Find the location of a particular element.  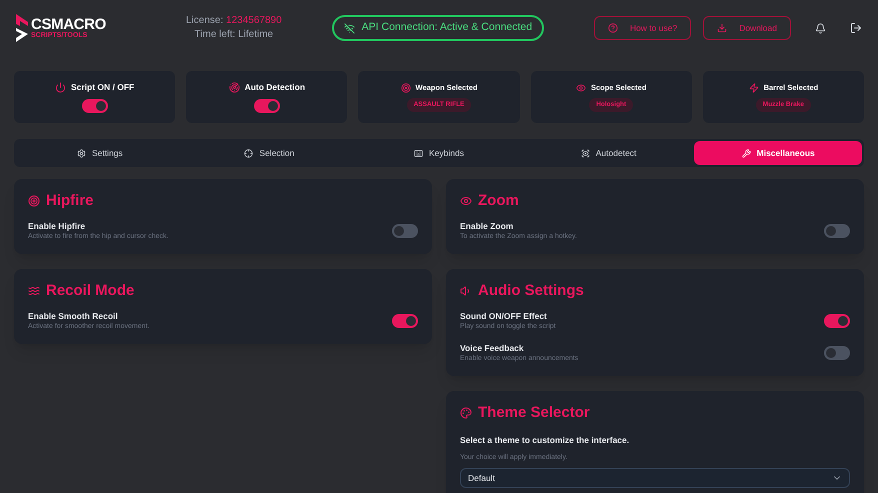

setting-label: Enable Zoom is located at coordinates (487, 226).